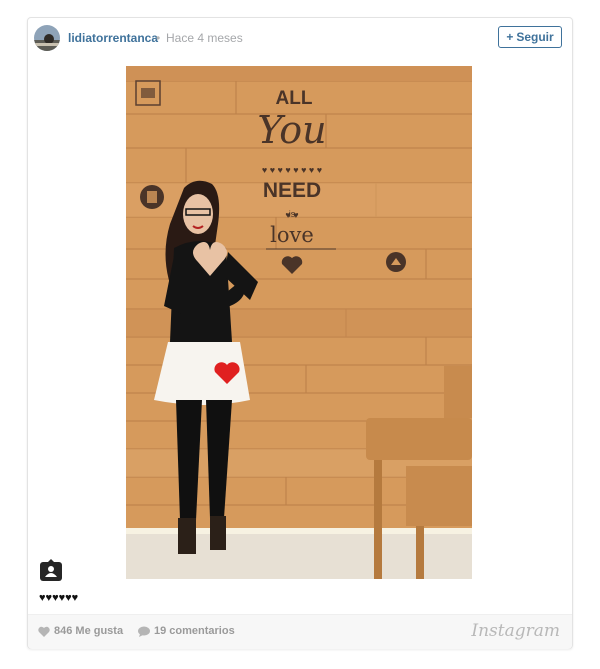 The image size is (600, 669). I want to click on likes-count: 846 Me gusta, so click(80, 631).